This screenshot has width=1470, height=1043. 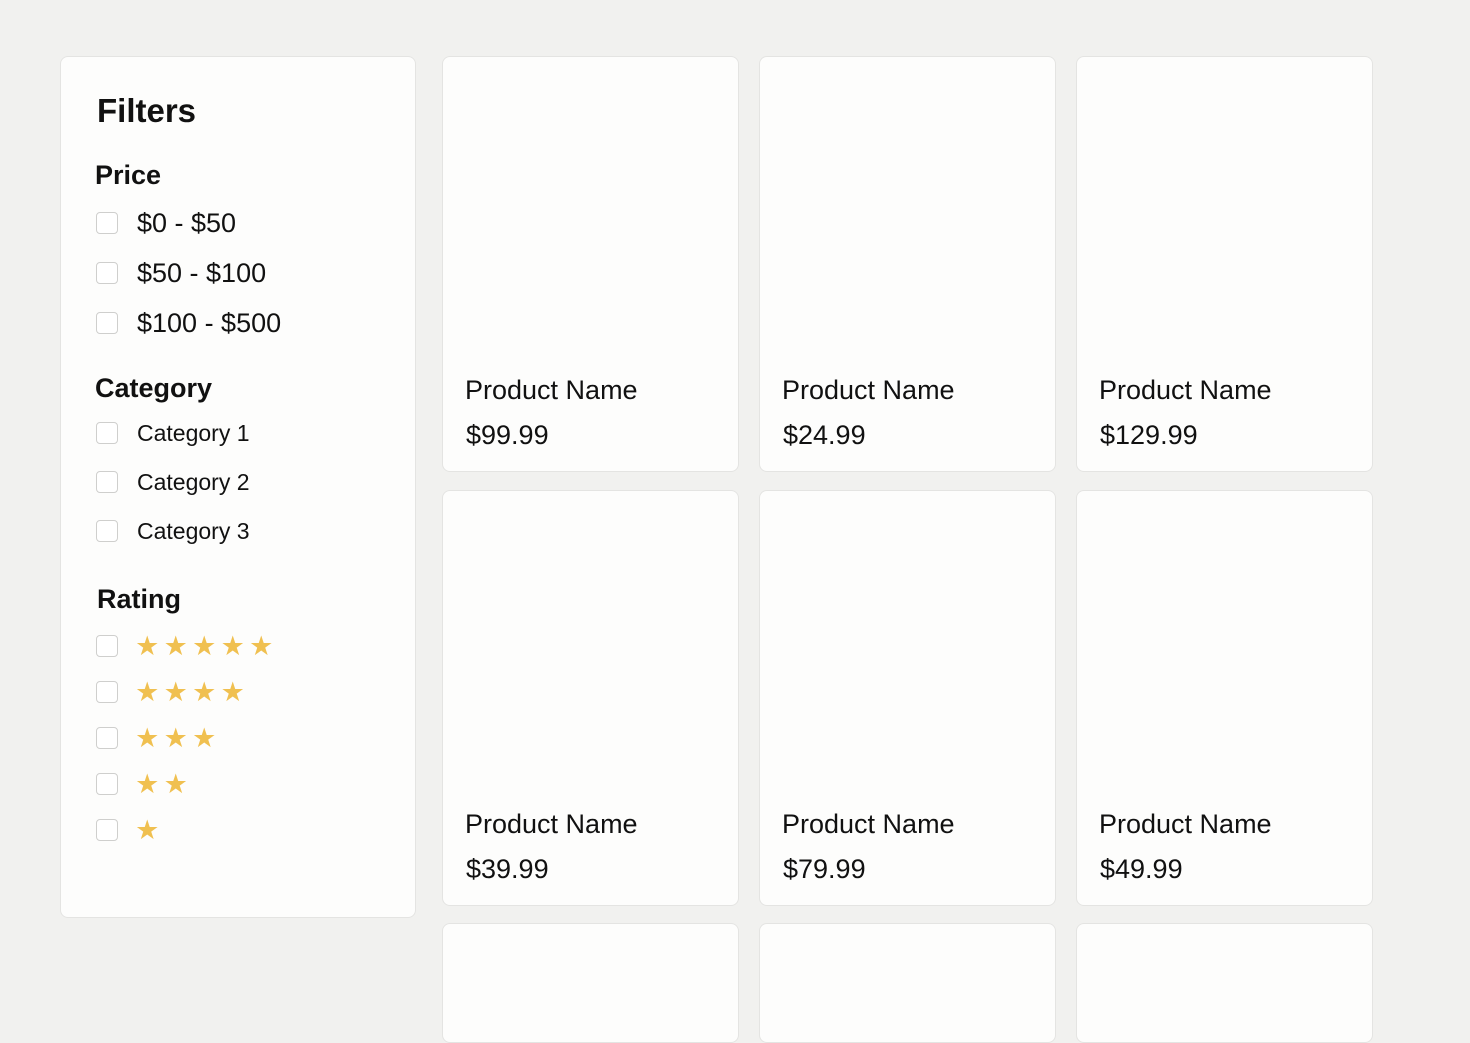 What do you see at coordinates (193, 433) in the screenshot?
I see `category-option-label: Category 1` at bounding box center [193, 433].